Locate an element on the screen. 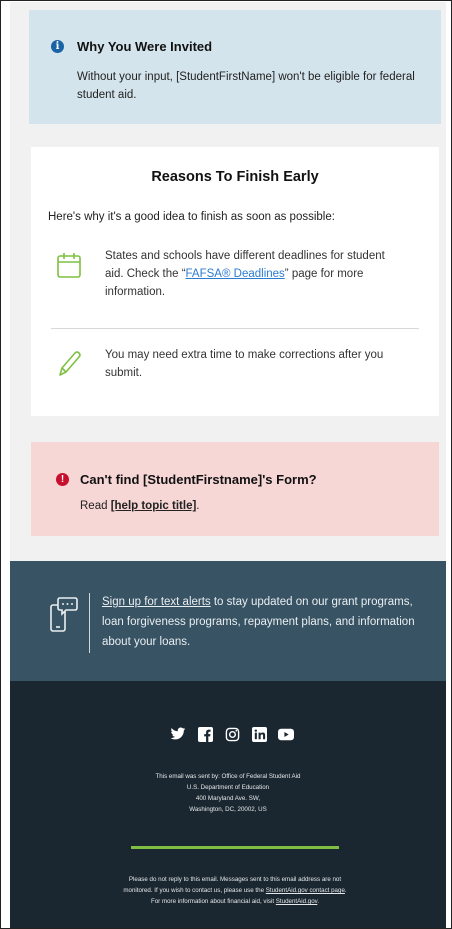 The width and height of the screenshot is (452, 929). social-links is located at coordinates (232, 734).